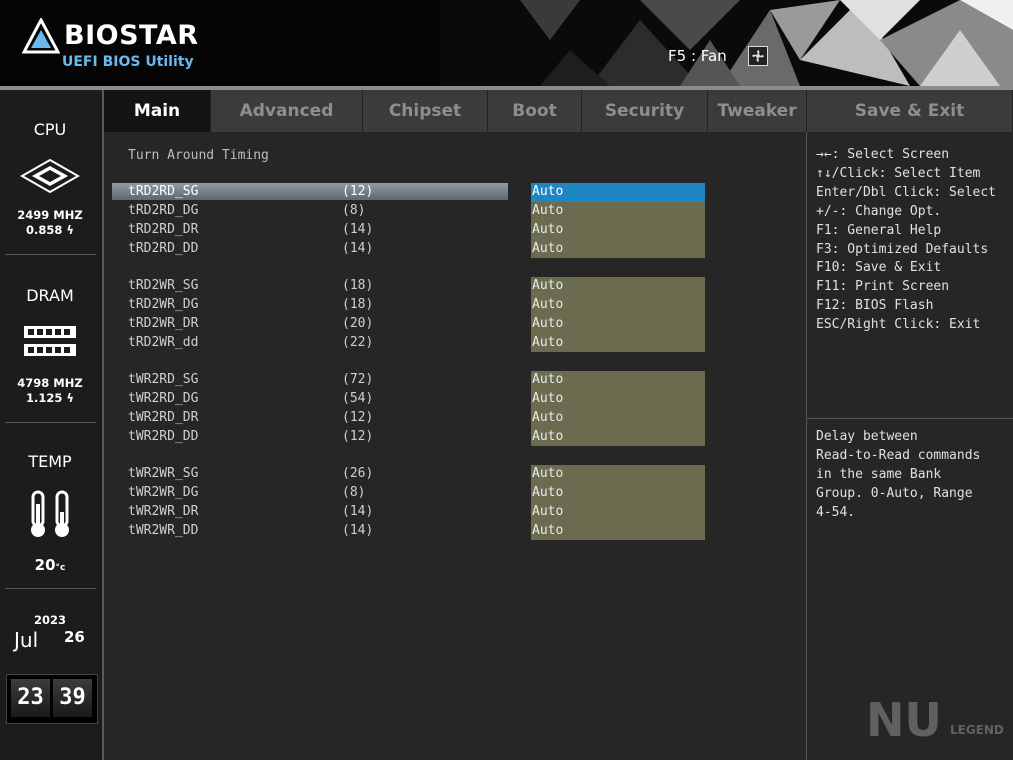  Describe the element at coordinates (358, 323) in the screenshot. I see `setting-current: (20)` at that location.